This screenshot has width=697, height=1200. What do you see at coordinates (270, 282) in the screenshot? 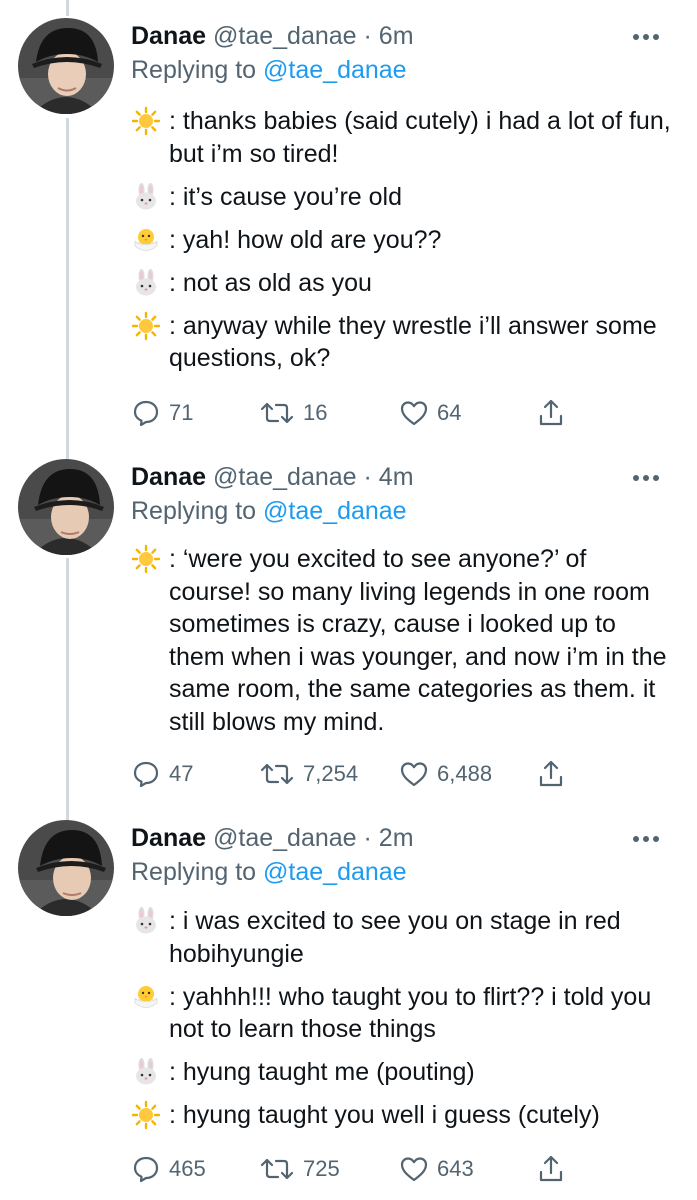
I see `line-text: : not as old as you` at bounding box center [270, 282].